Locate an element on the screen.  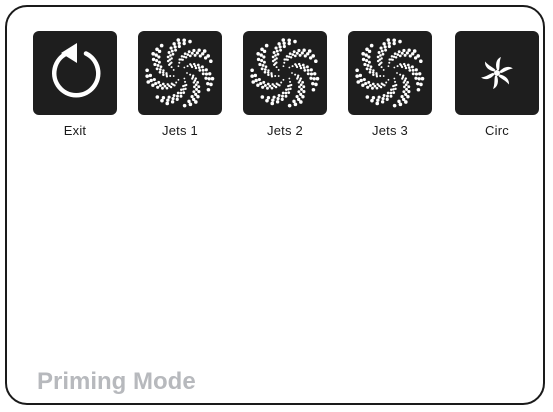
circ-button: Circ is located at coordinates (497, 84).